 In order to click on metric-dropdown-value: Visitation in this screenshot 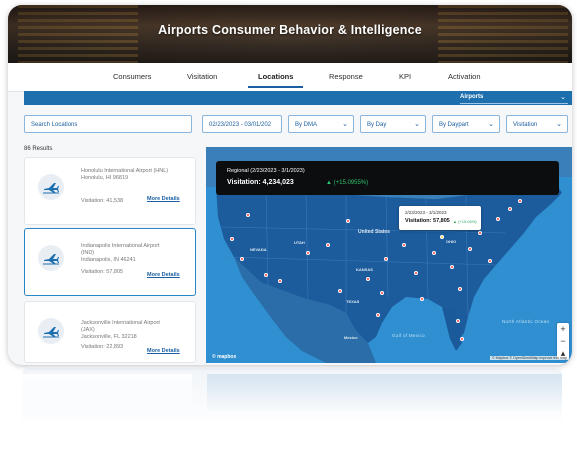, I will do `click(525, 125)`.